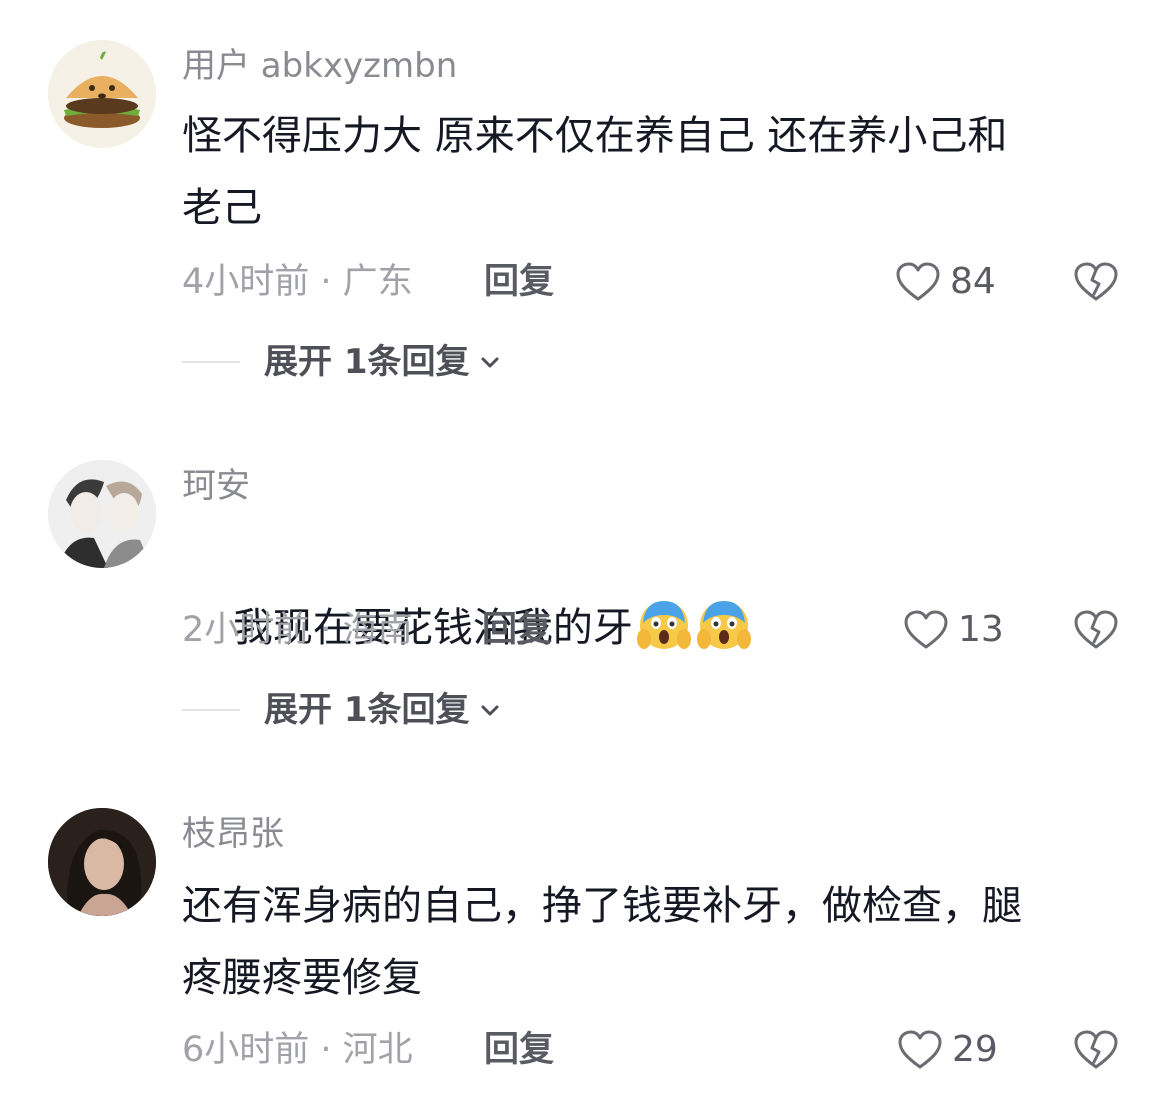 This screenshot has height=1096, width=1170. Describe the element at coordinates (595, 172) in the screenshot. I see `comment-text: 怪不得压力大 原来不仅在养自己 还在养小己和 老己` at that location.